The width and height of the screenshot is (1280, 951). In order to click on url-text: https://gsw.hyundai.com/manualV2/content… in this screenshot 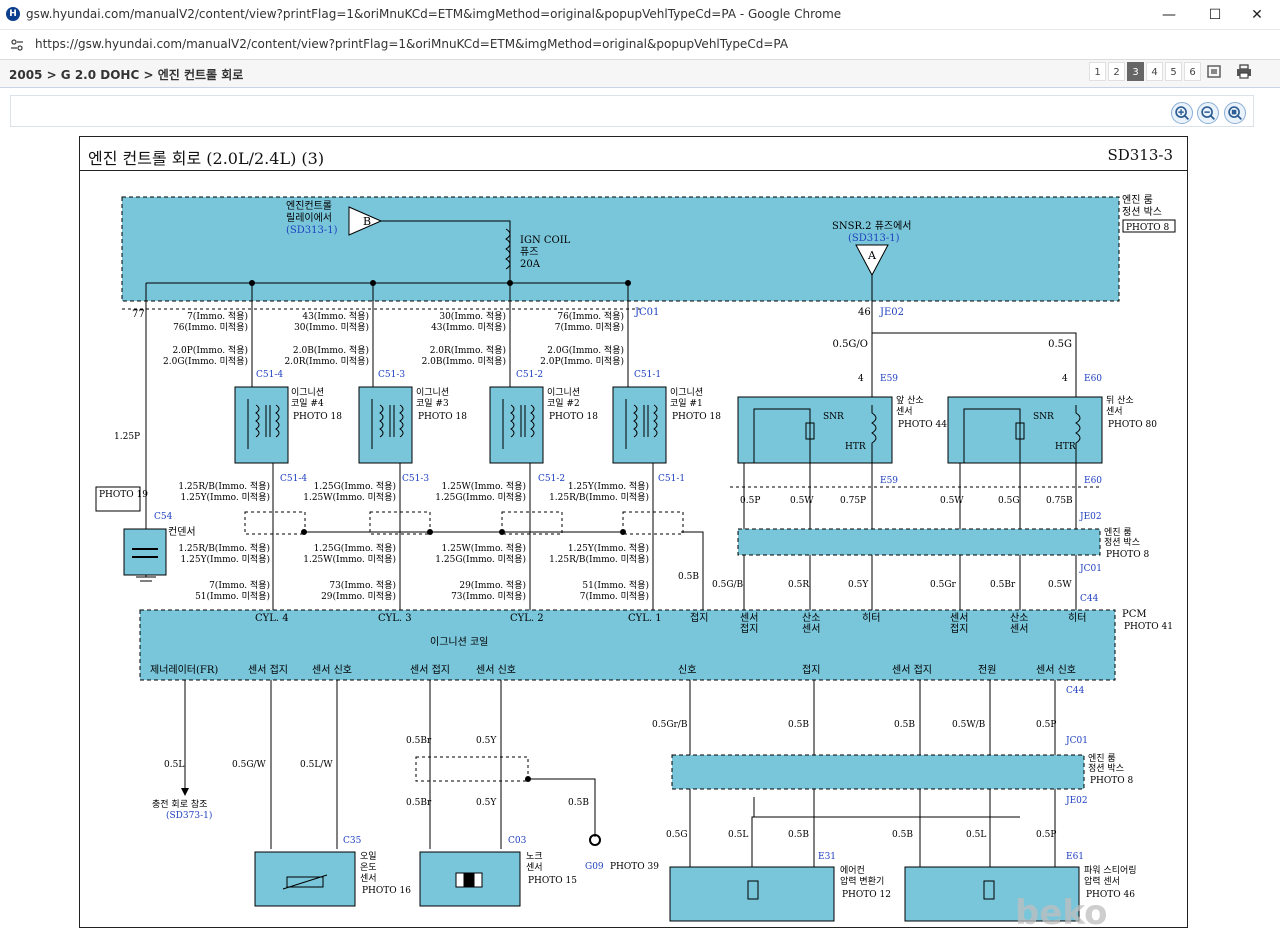, I will do `click(411, 44)`.